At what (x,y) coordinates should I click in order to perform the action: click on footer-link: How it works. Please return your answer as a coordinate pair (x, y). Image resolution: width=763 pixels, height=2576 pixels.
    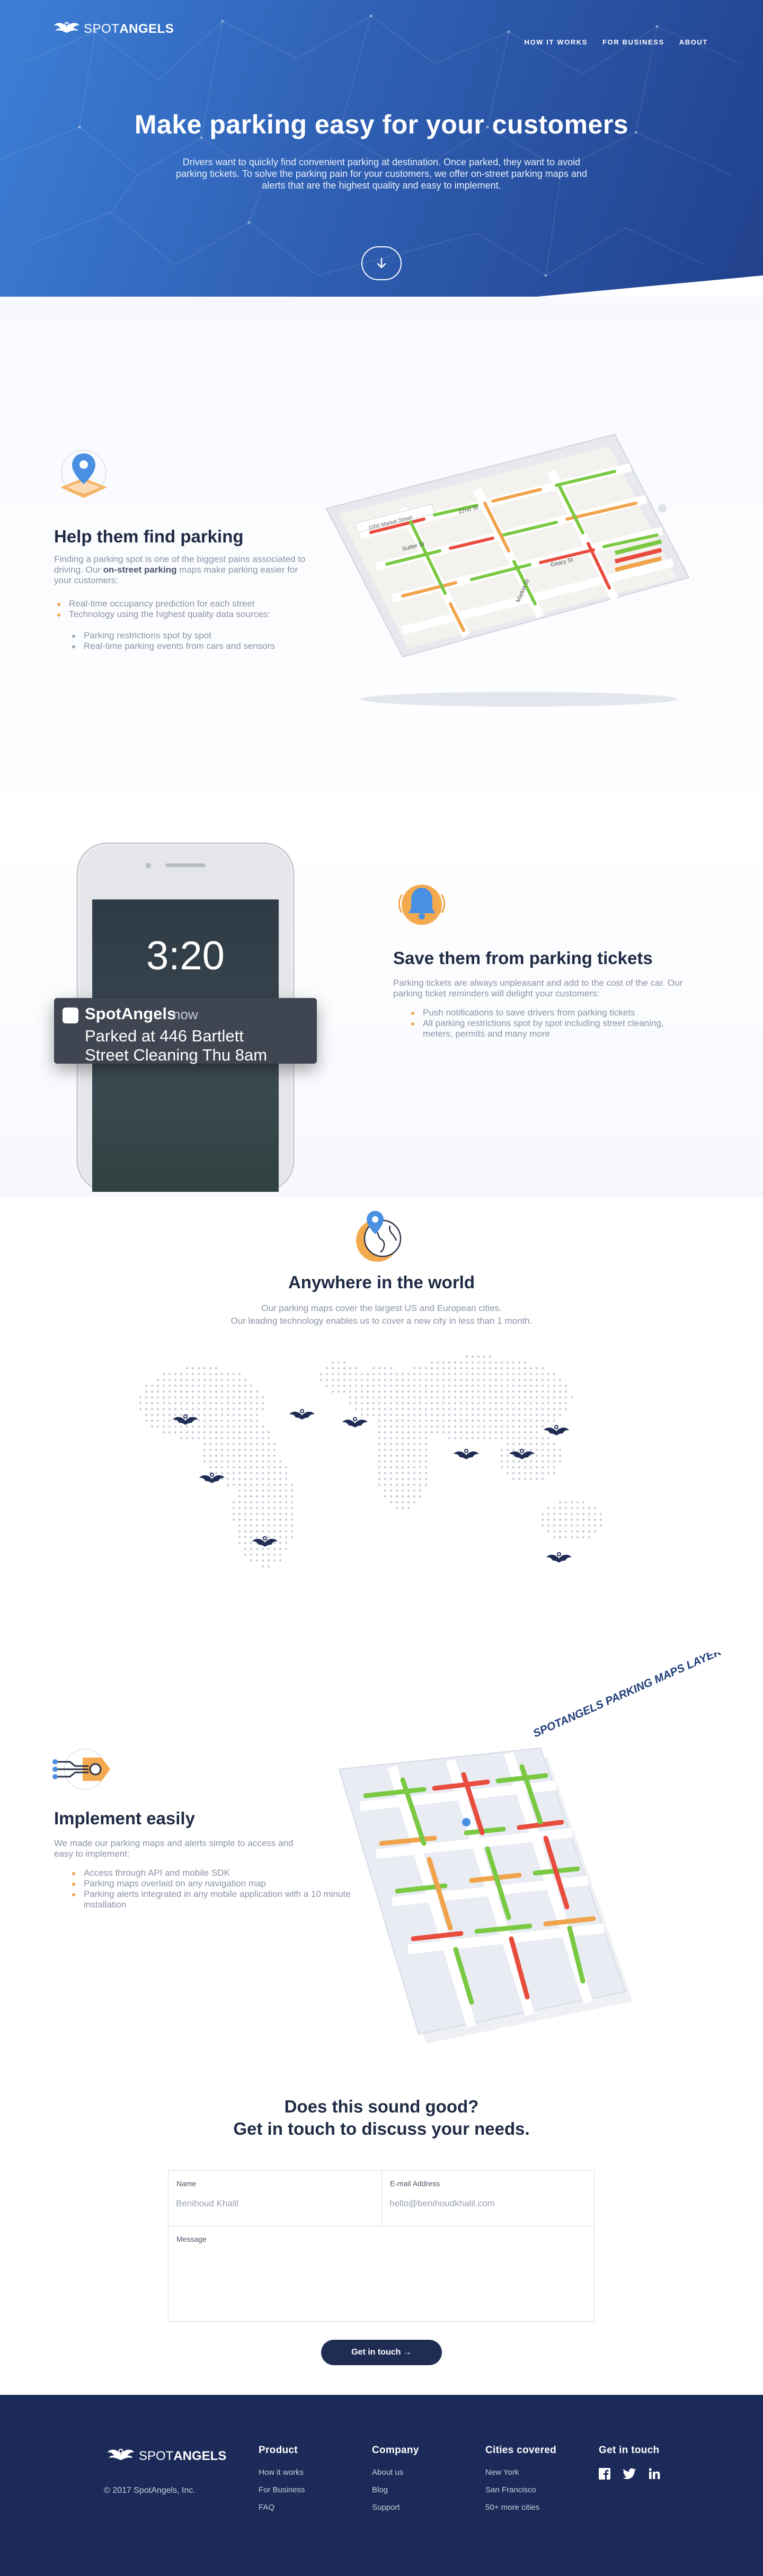
    Looking at the image, I should click on (282, 2472).